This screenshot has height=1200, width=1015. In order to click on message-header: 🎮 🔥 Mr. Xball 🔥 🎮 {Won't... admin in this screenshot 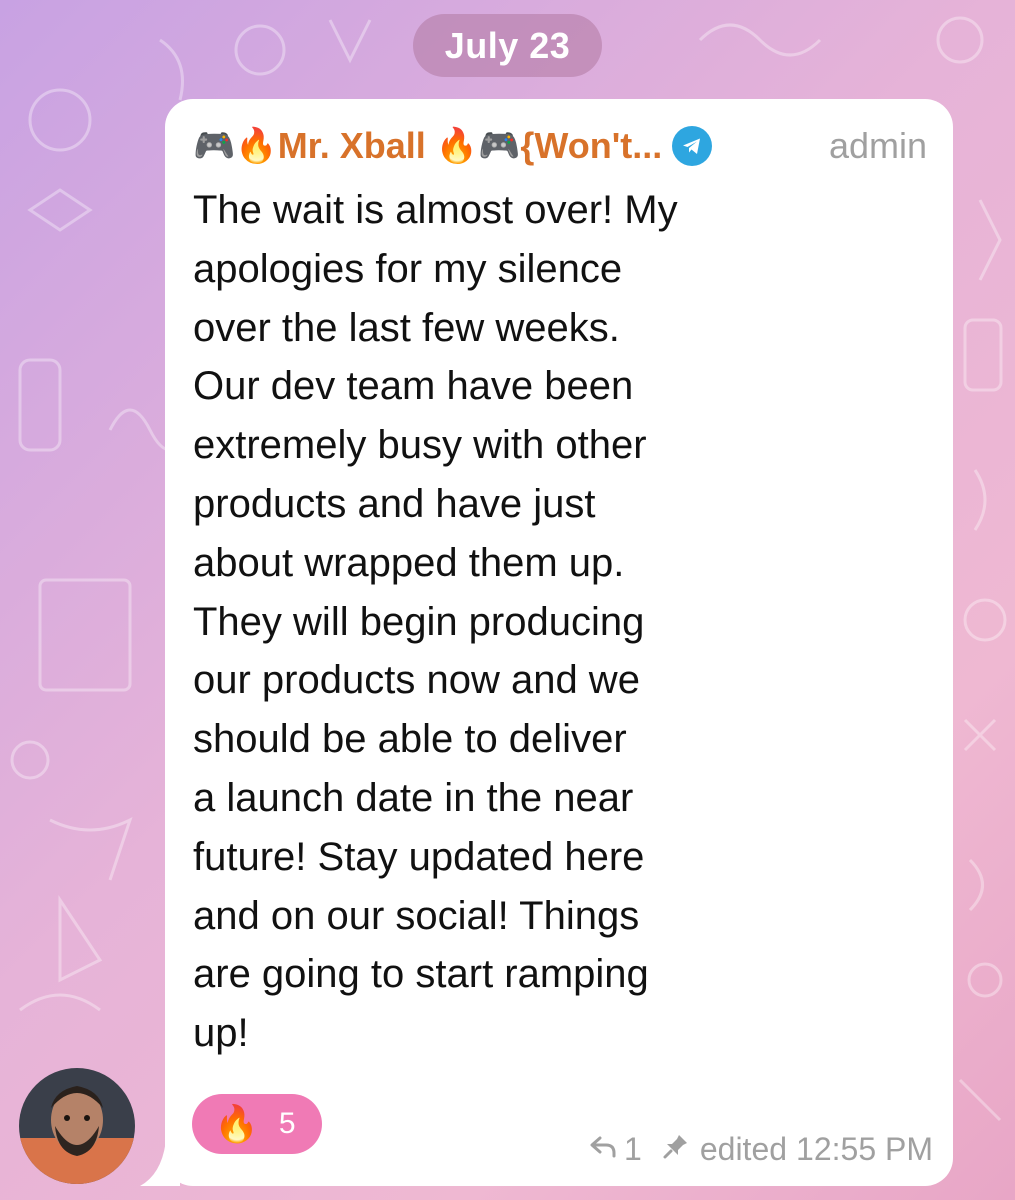, I will do `click(560, 146)`.